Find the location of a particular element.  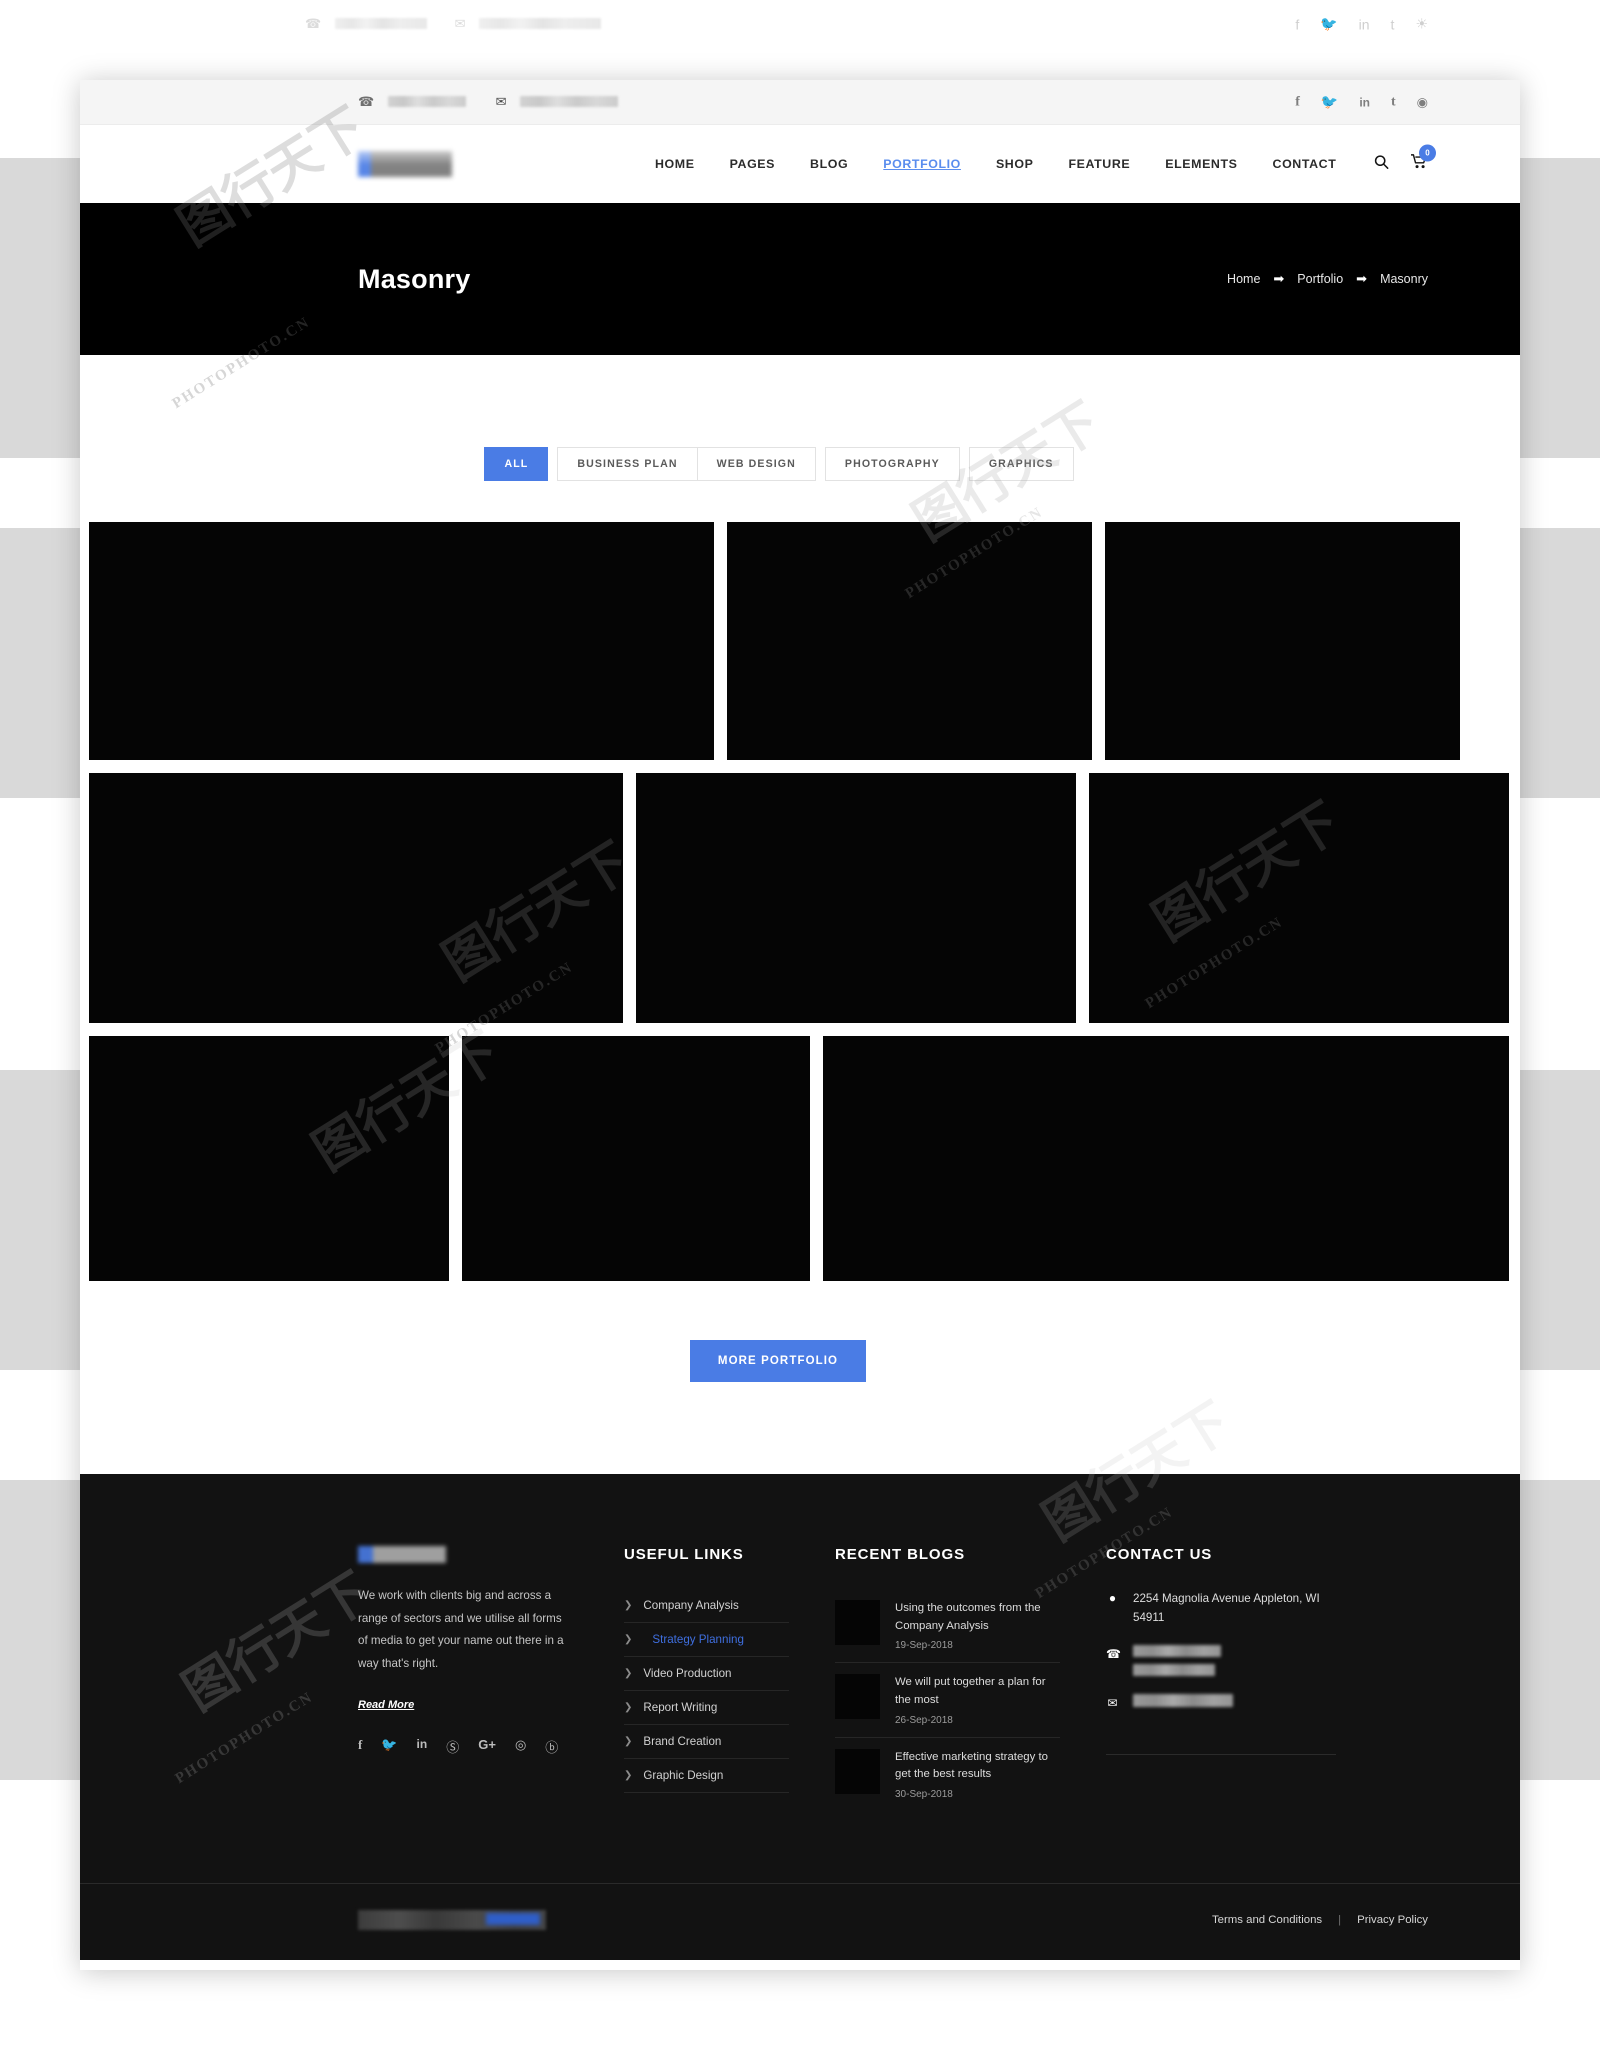

useful-link-label: Report Writing is located at coordinates (680, 1707).